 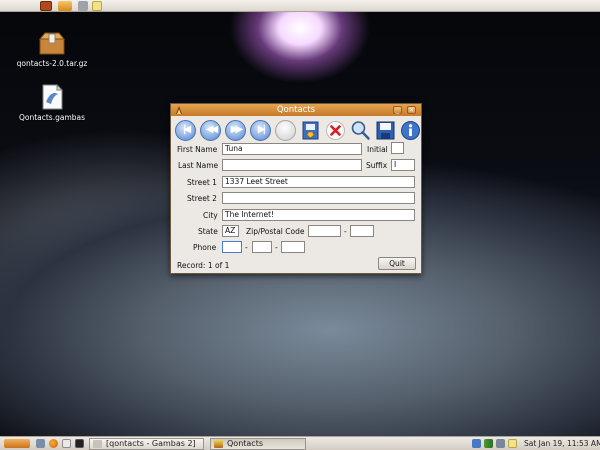 What do you see at coordinates (205, 247) in the screenshot?
I see `phone-label: Phone` at bounding box center [205, 247].